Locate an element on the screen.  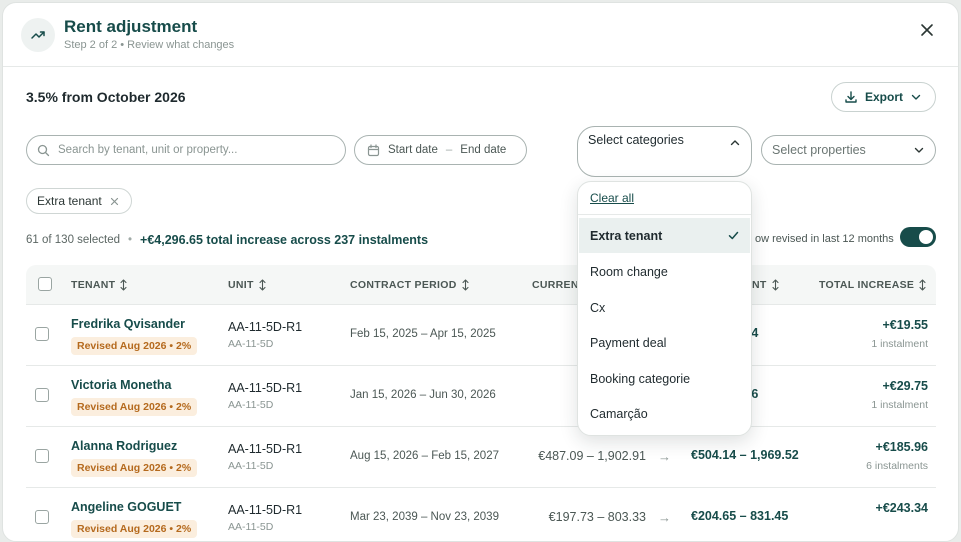
chip-label: Extra tenant is located at coordinates (69, 201).